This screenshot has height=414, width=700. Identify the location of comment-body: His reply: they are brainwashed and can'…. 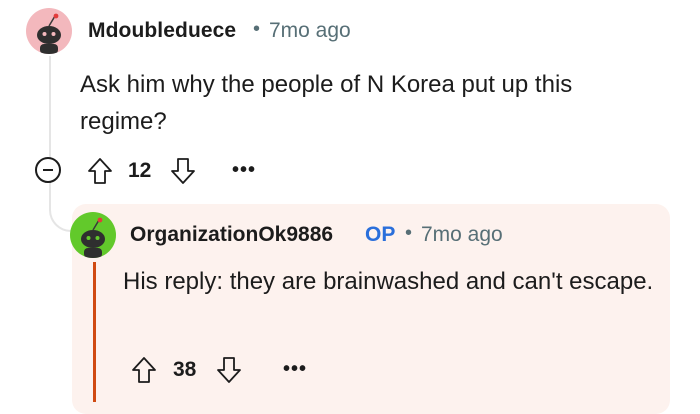
(388, 281).